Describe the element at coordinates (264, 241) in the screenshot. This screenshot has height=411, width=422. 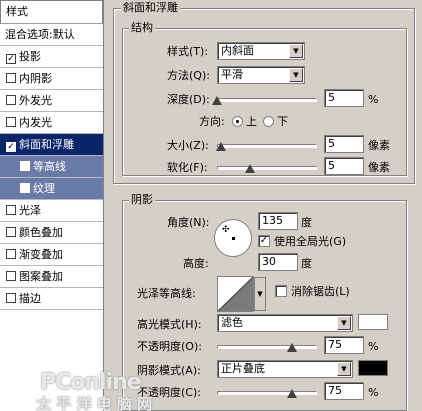
I see `global-light-checkbox: ✓` at that location.